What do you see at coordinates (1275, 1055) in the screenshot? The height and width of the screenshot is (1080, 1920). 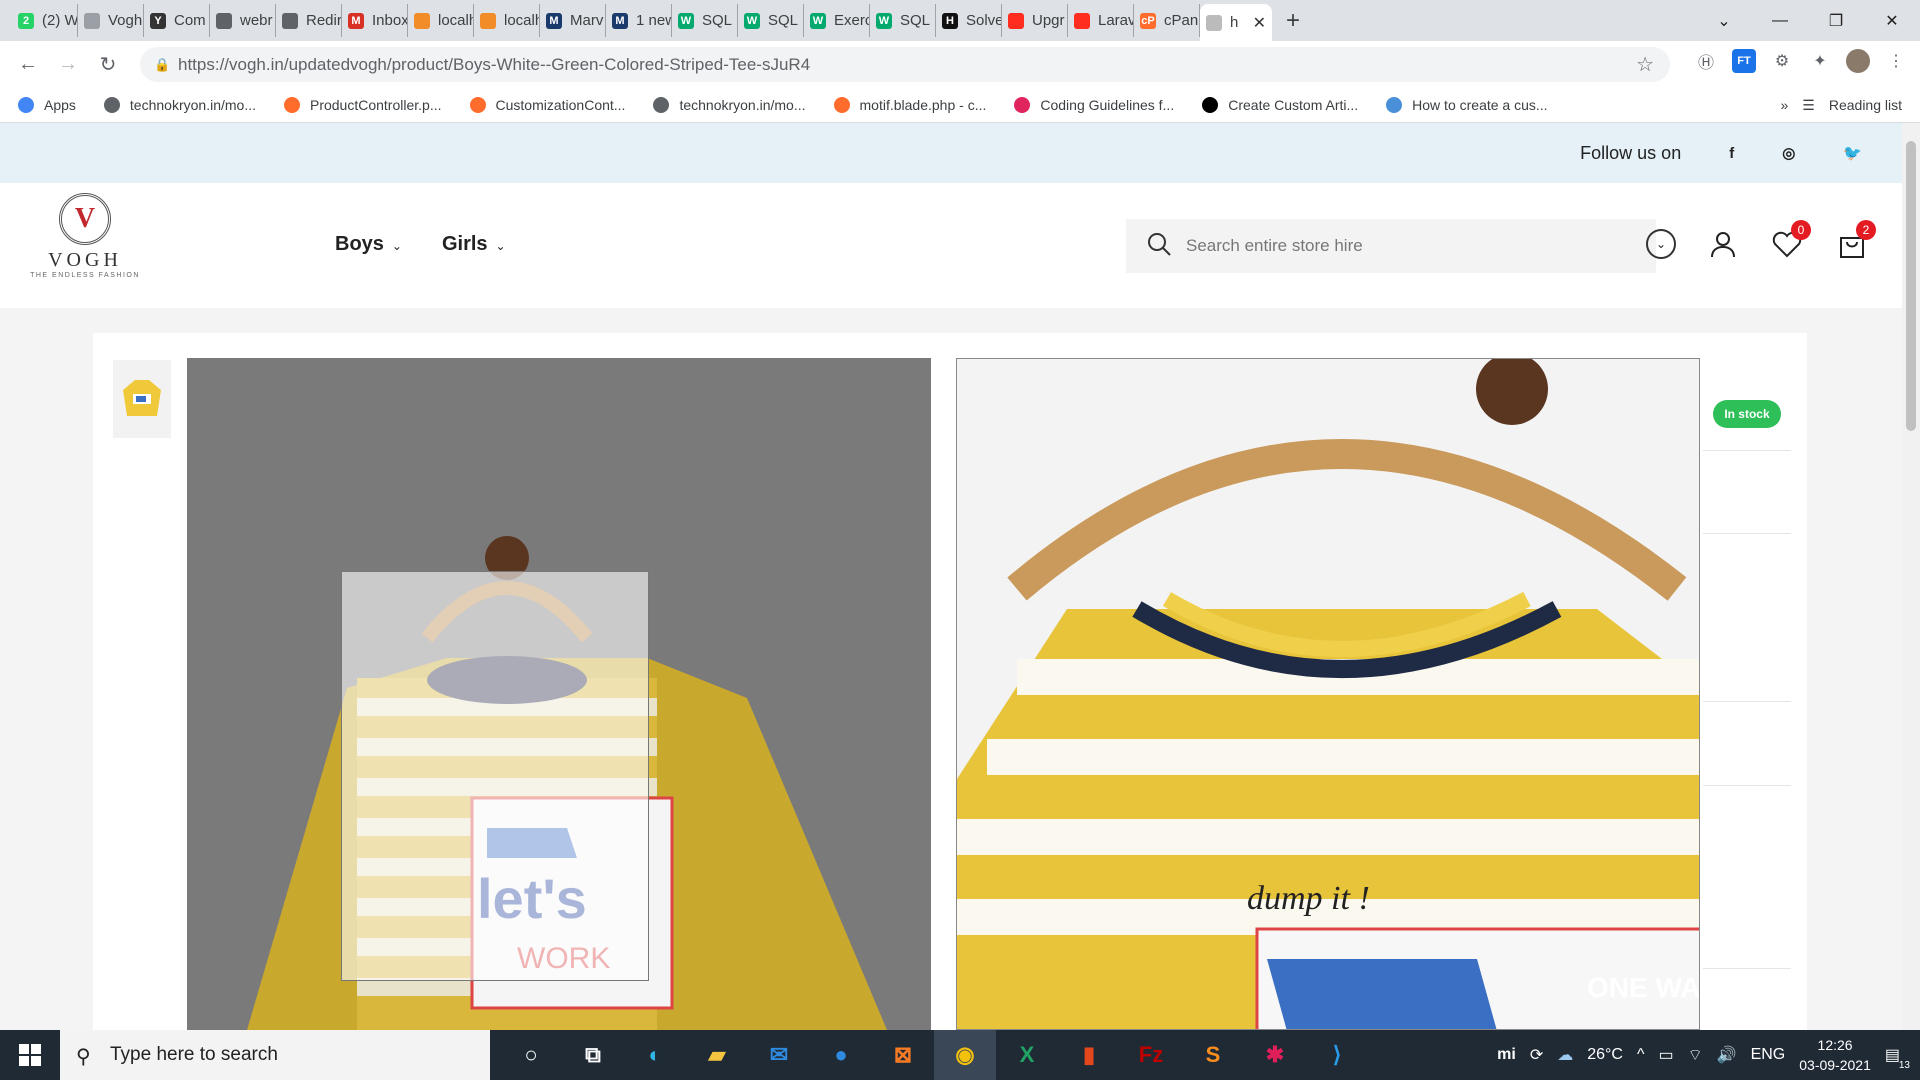 I see `slack-icon: ✱` at bounding box center [1275, 1055].